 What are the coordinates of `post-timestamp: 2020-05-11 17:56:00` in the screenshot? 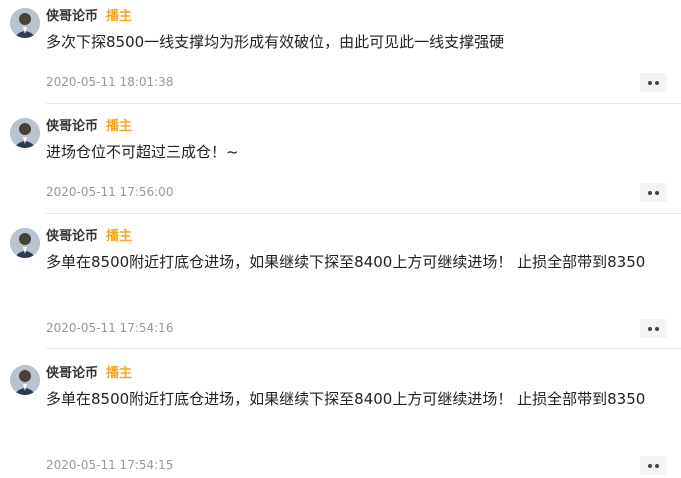 It's located at (110, 192).